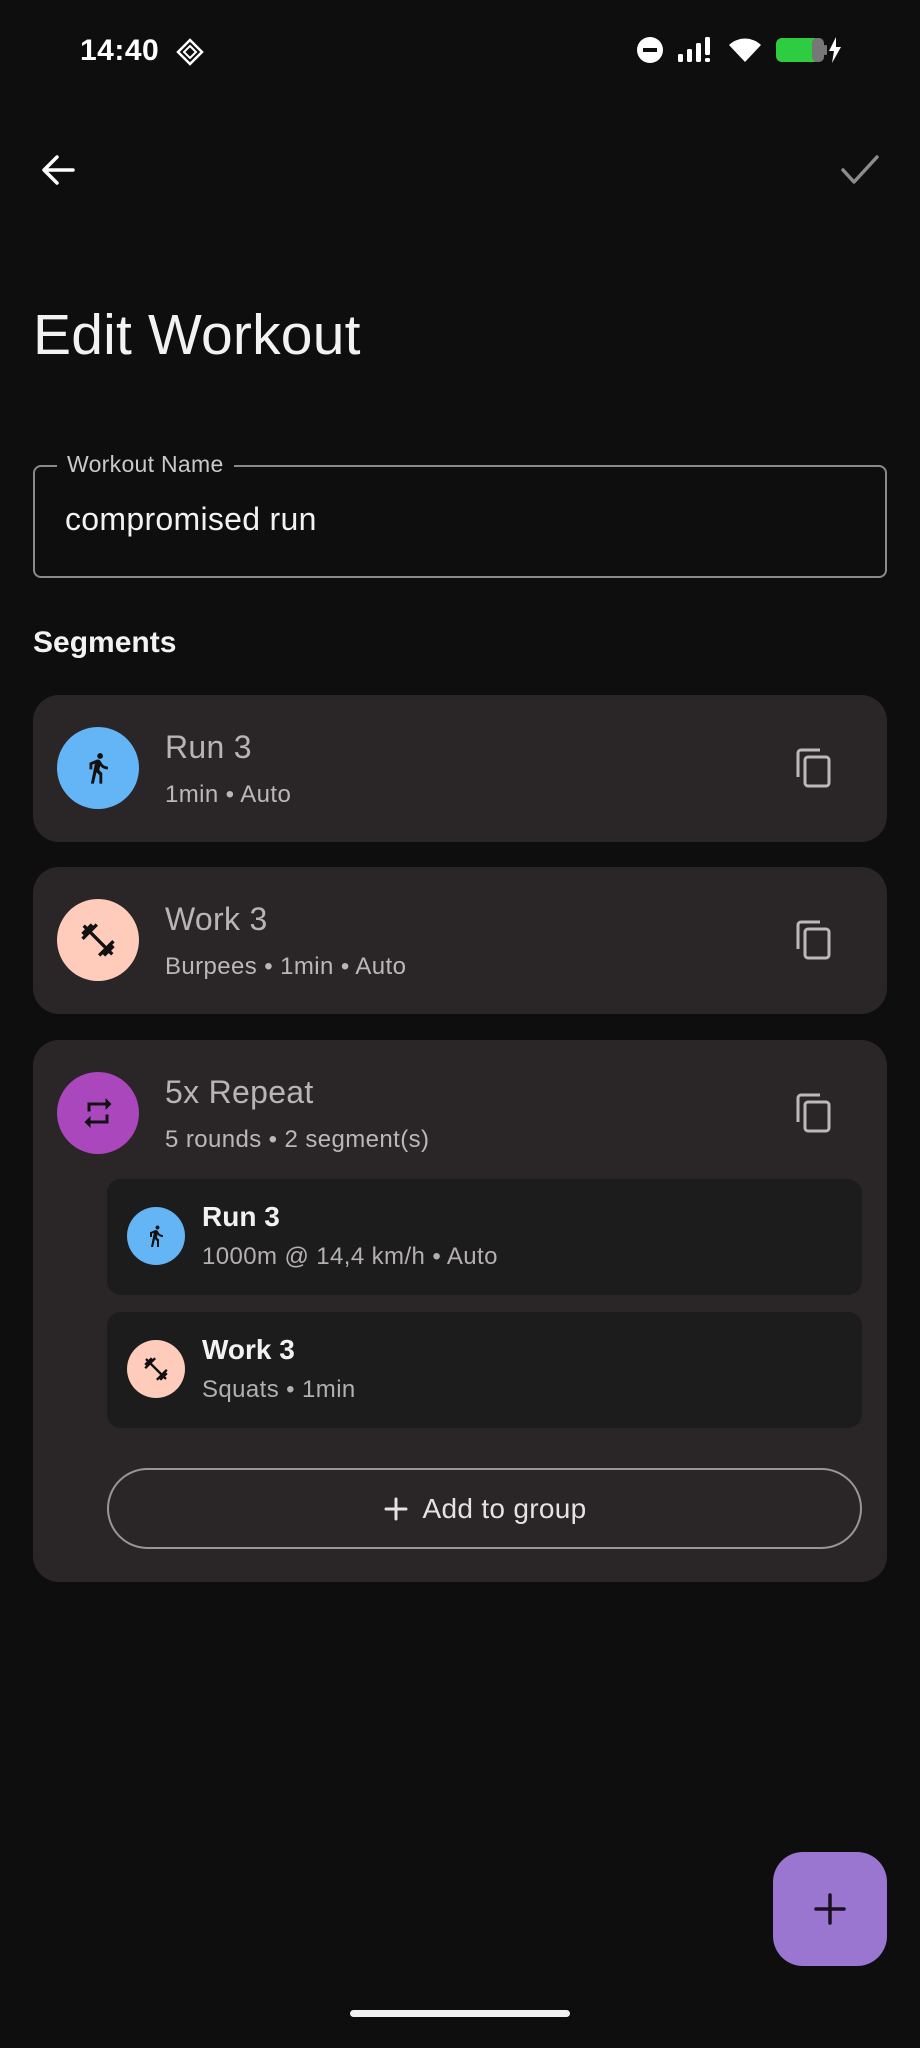 The width and height of the screenshot is (920, 2048). What do you see at coordinates (460, 940) in the screenshot?
I see `segment-card: Work 3 Burpees • 1min • Auto` at bounding box center [460, 940].